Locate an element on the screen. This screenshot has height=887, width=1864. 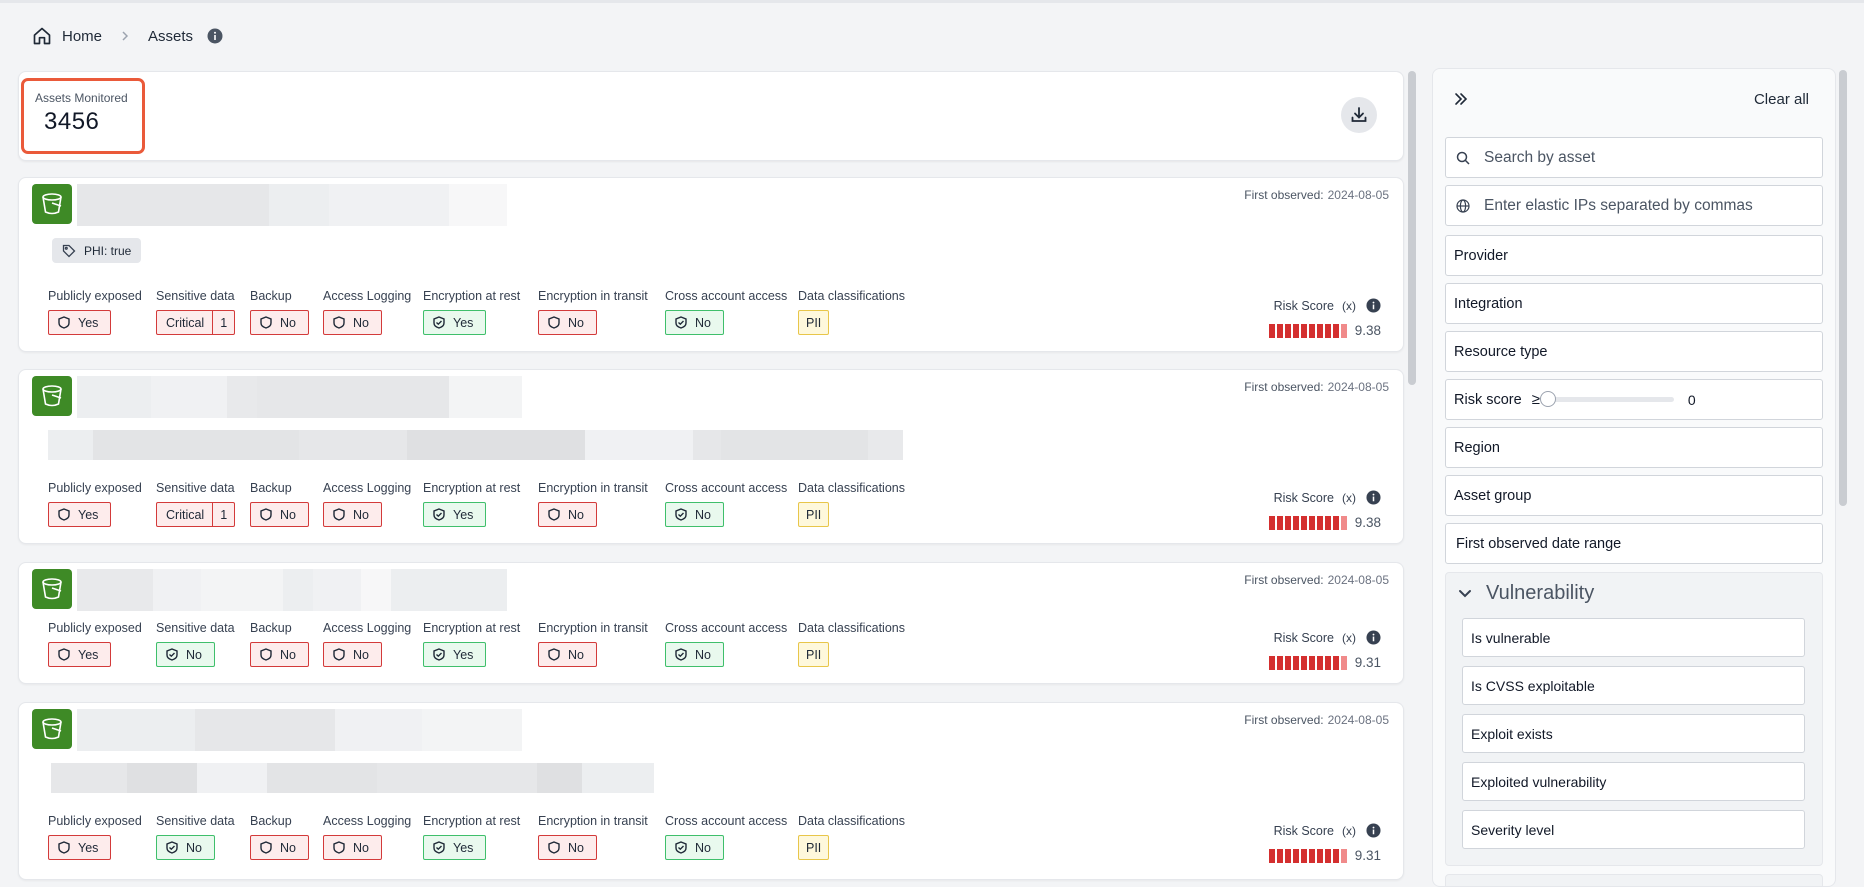
assets-monitored-label: Assets Monitored is located at coordinates (81, 98).